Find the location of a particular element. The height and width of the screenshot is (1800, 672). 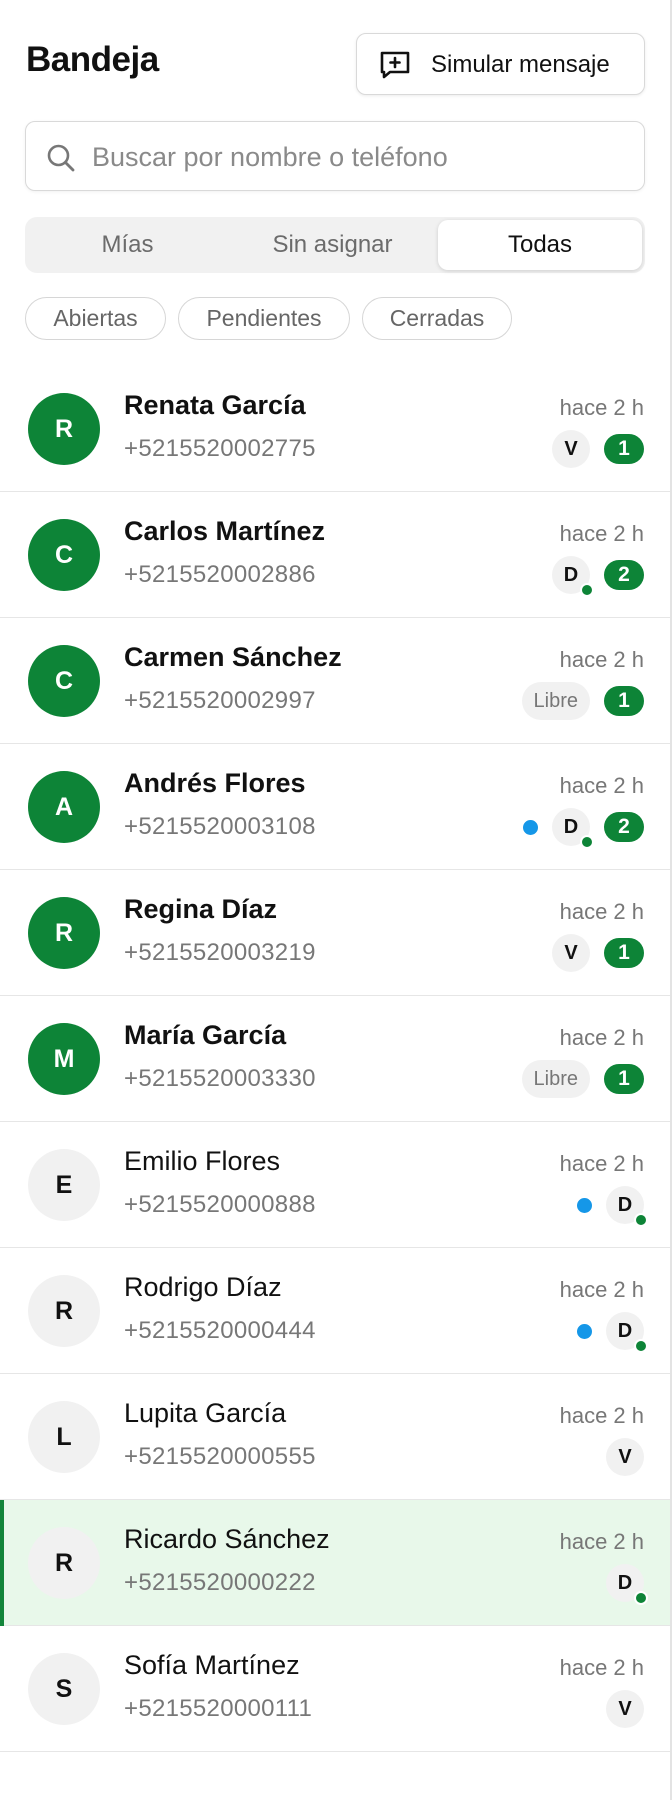

conversation-row: L Lupita García +5215520000555 hace 2 h V is located at coordinates (335, 1437).